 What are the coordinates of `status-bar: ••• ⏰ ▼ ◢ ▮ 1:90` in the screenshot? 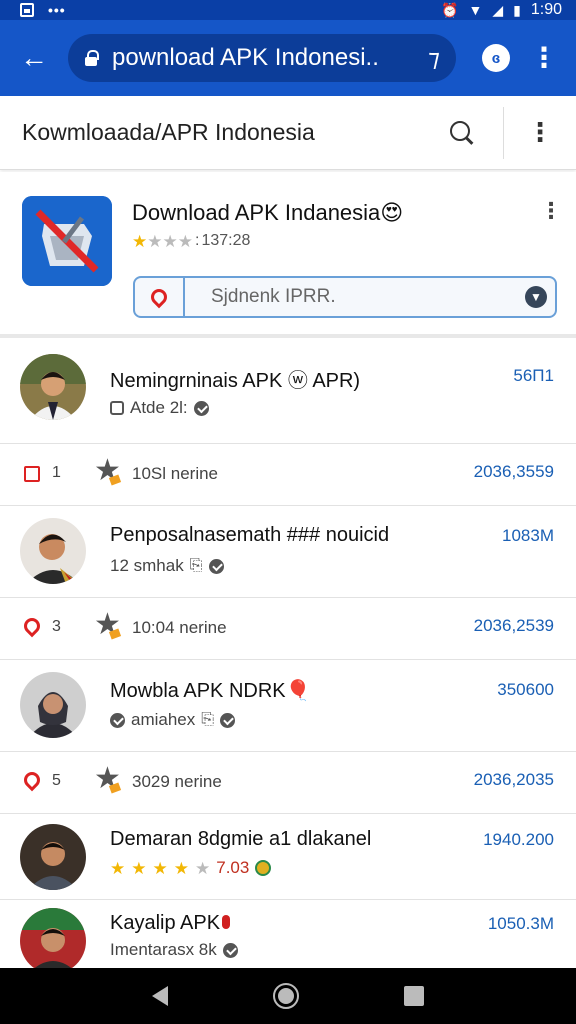 It's located at (288, 10).